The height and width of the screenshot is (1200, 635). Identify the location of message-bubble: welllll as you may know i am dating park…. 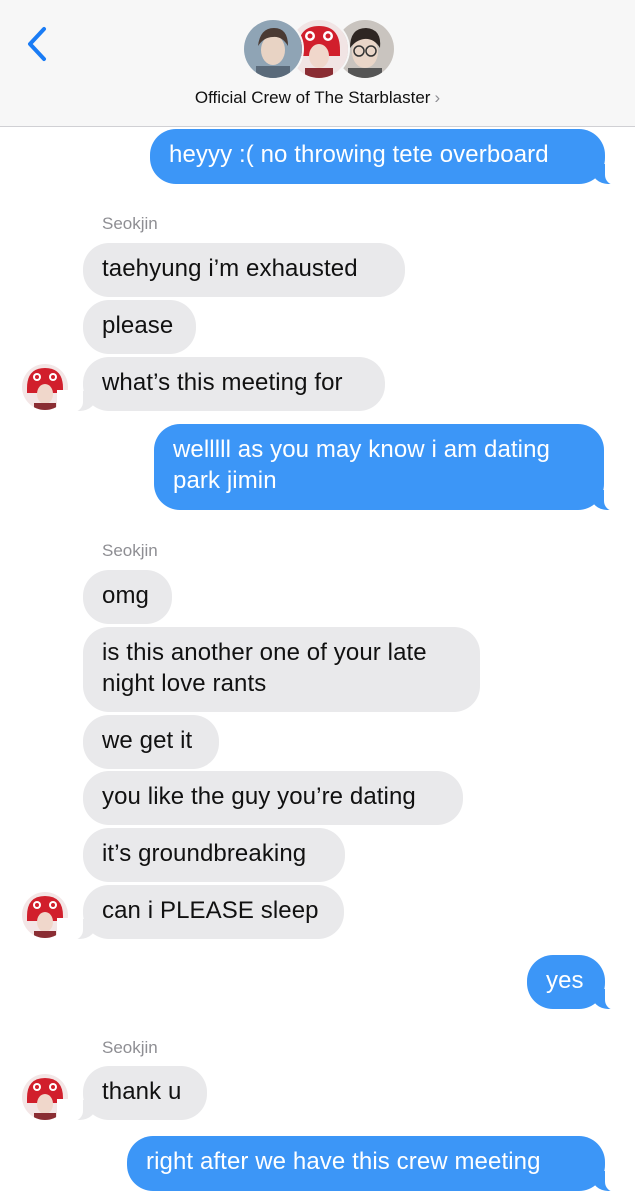
(392, 467).